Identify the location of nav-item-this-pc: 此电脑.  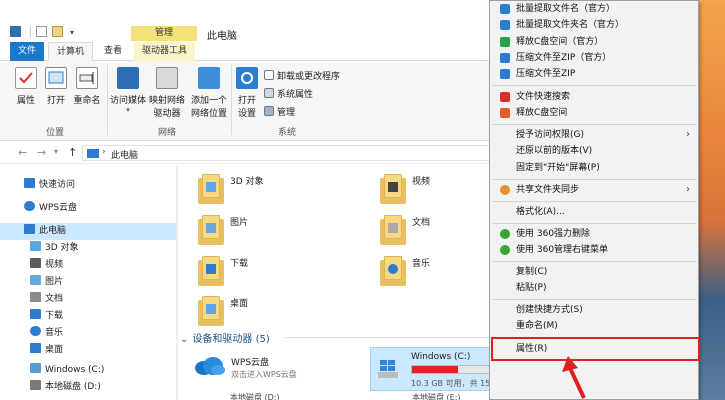
(88, 231).